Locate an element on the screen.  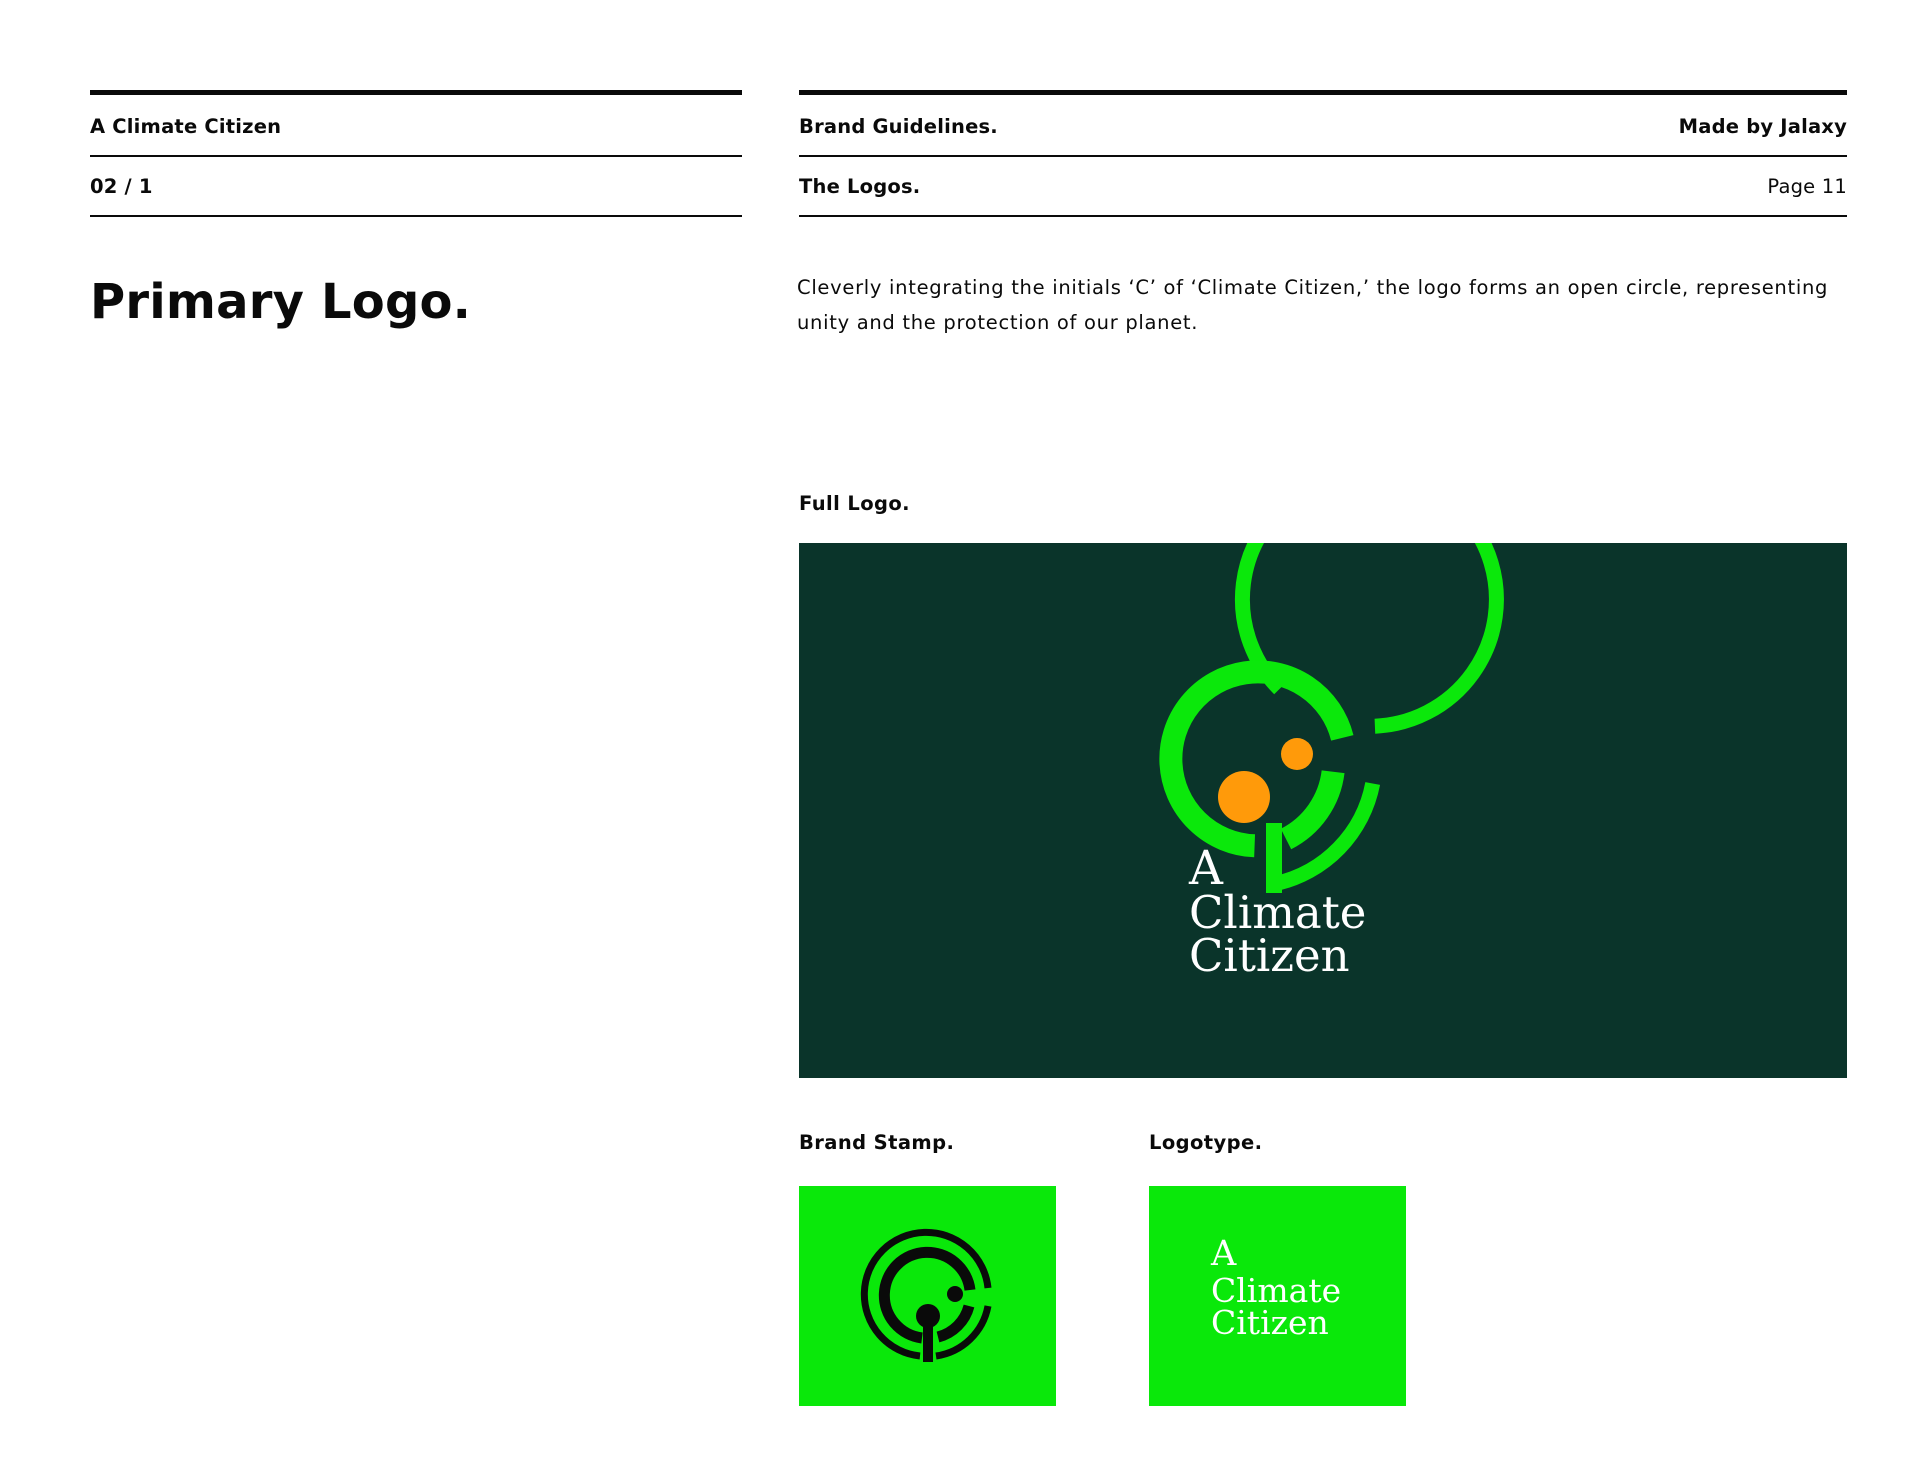
header-bottom-rule-left is located at coordinates (416, 216).